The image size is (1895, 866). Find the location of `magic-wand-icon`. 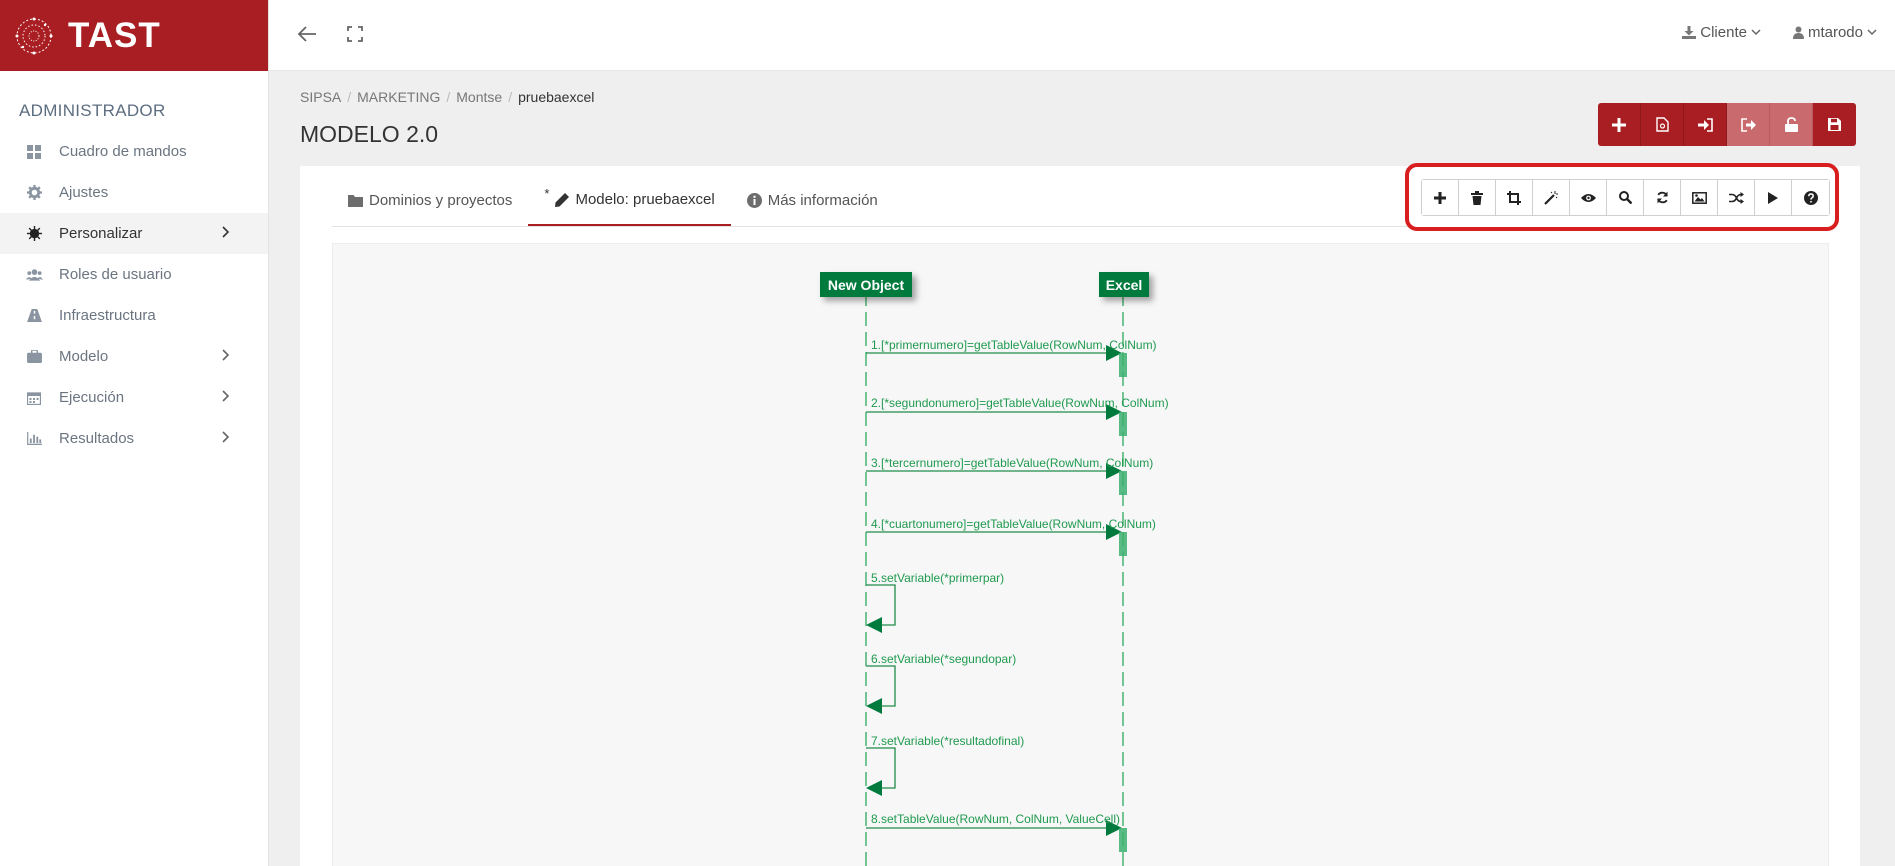

magic-wand-icon is located at coordinates (1551, 197).